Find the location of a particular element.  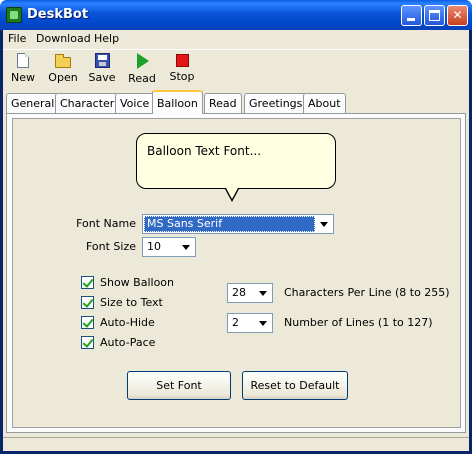

save-button: Save is located at coordinates (102, 71).